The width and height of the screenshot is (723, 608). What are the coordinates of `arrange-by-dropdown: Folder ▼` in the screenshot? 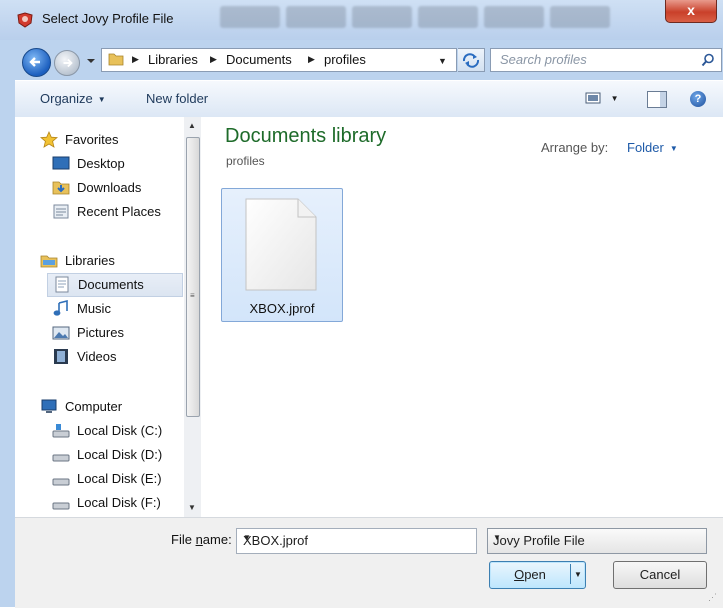 It's located at (652, 147).